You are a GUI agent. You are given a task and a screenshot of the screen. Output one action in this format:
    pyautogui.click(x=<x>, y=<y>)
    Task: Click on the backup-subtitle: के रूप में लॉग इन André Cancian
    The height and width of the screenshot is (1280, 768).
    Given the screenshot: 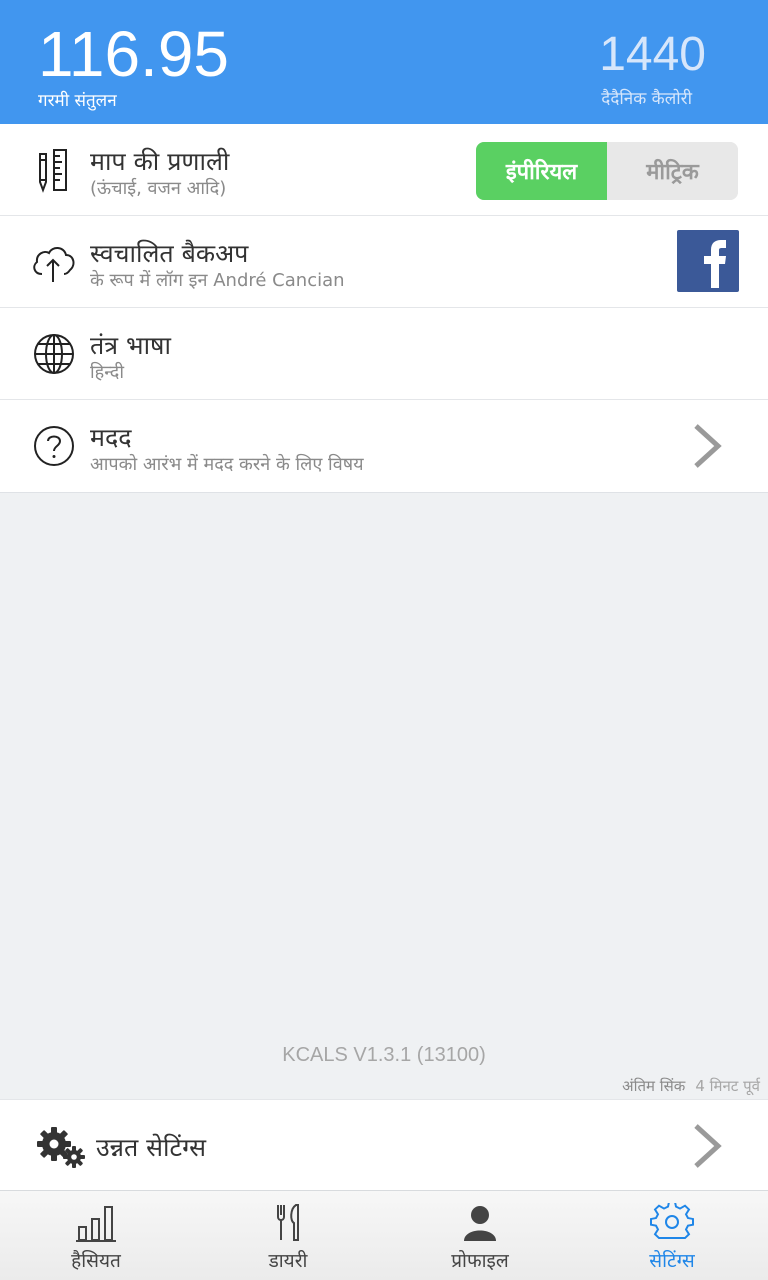 What is the action you would take?
    pyautogui.click(x=217, y=280)
    